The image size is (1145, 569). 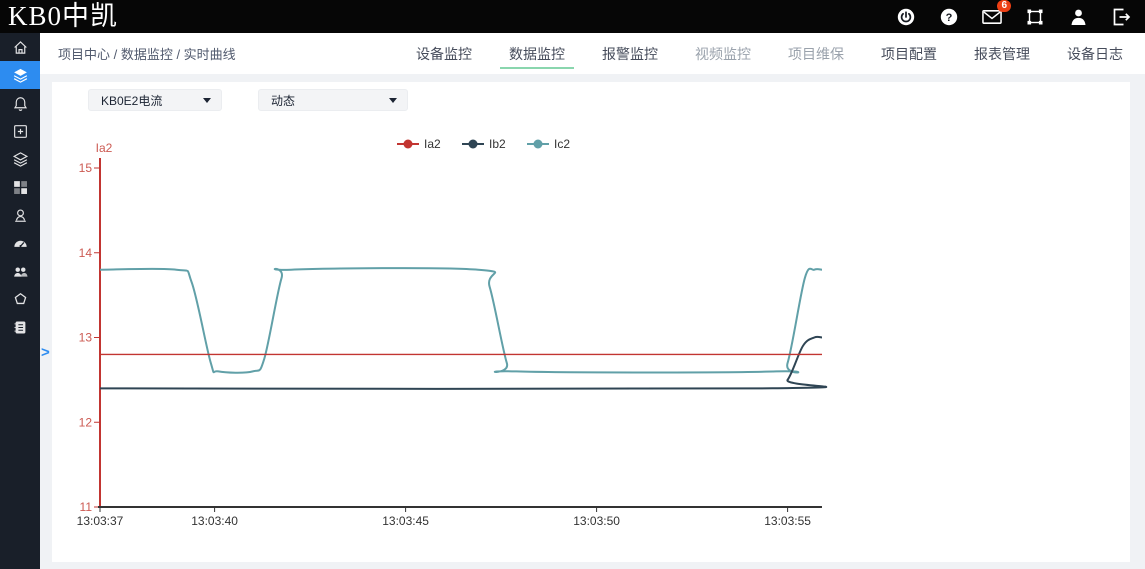 I want to click on bell-icon, so click(x=20, y=103).